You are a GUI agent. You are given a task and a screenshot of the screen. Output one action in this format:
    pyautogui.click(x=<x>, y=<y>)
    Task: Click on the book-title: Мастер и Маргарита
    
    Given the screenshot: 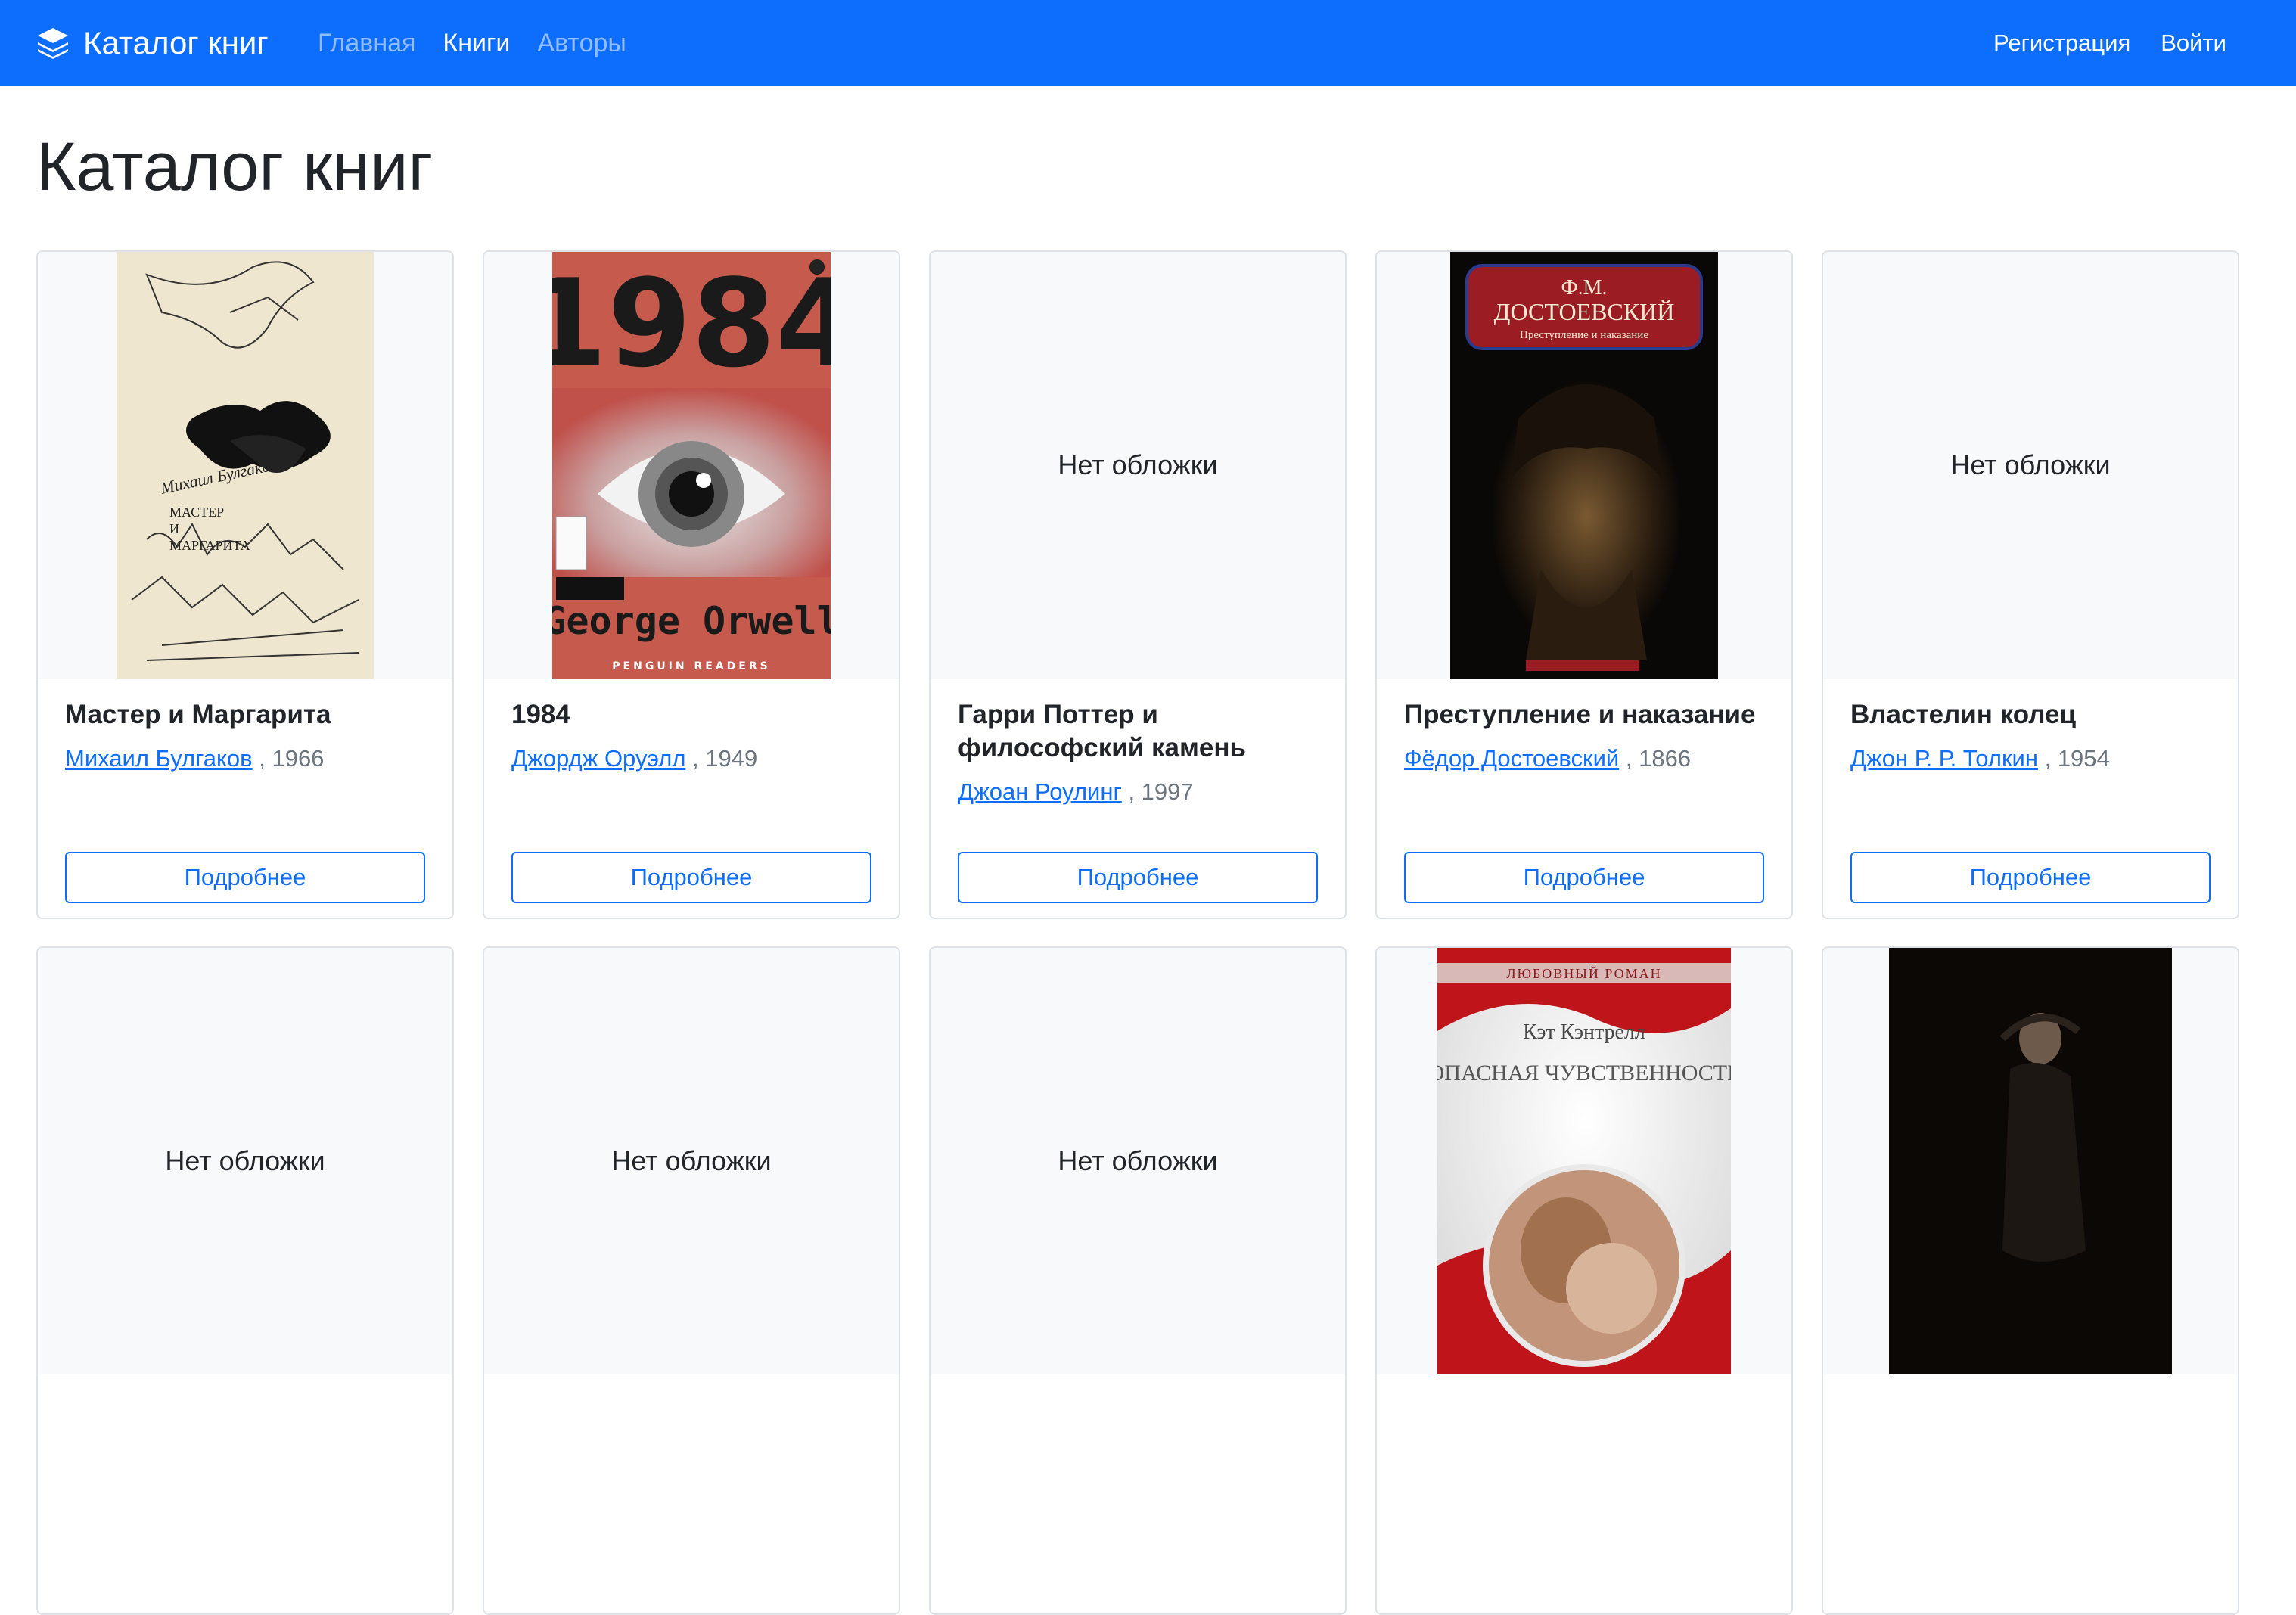 What is the action you would take?
    pyautogui.click(x=198, y=714)
    